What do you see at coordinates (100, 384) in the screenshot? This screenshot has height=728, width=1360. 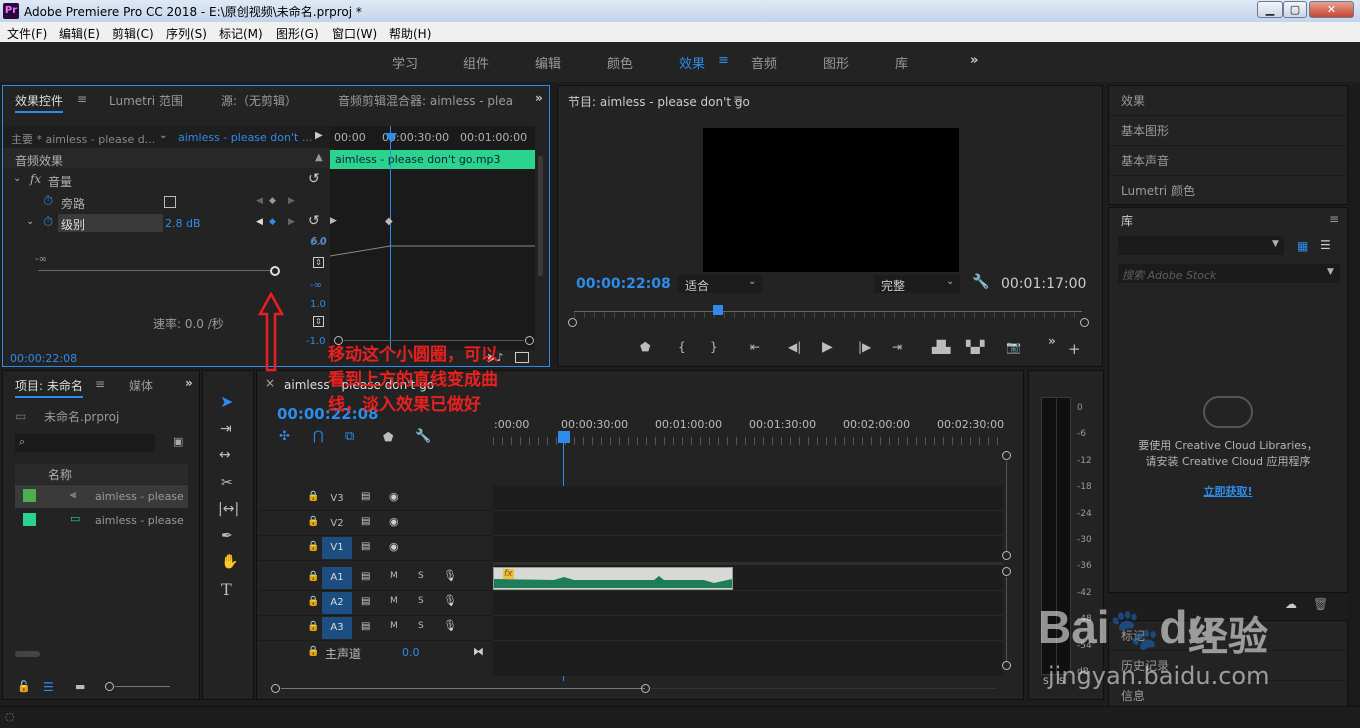 I see `project-menu-icon: ≡` at bounding box center [100, 384].